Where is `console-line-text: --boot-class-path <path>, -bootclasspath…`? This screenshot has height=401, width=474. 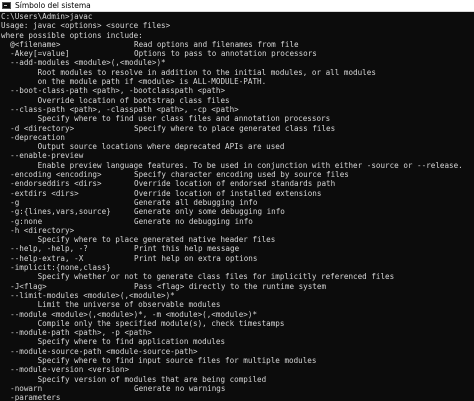 console-line-text: --boot-class-path <path>, -bootclasspath… is located at coordinates (113, 91).